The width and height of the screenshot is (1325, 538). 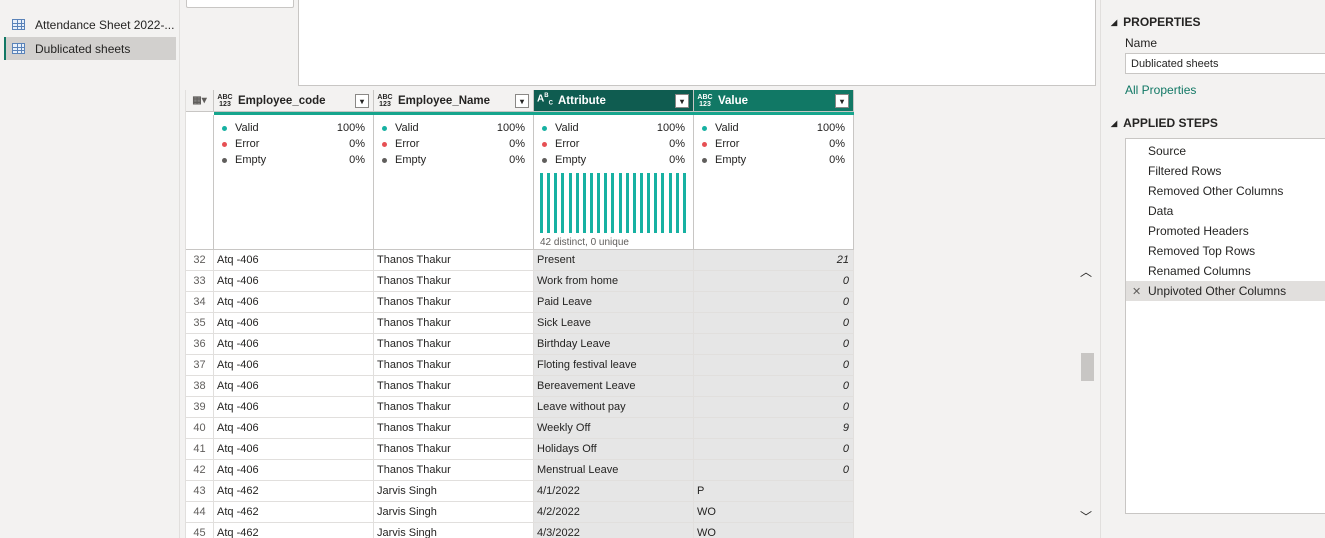 I want to click on table-row: 44 Atq -462 Jarvis Singh 4/2/2022 WO, so click(x=520, y=512).